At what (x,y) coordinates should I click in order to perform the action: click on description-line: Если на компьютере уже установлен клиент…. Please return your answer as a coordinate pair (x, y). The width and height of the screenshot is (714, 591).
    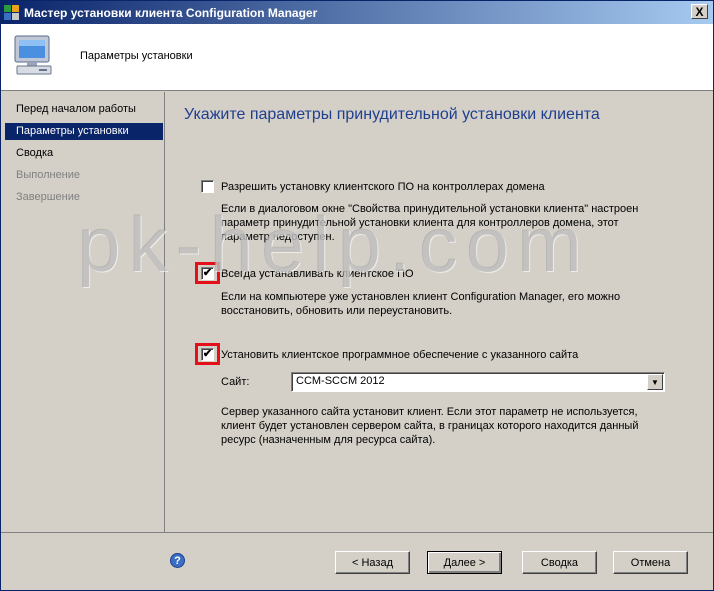
    Looking at the image, I should click on (421, 297).